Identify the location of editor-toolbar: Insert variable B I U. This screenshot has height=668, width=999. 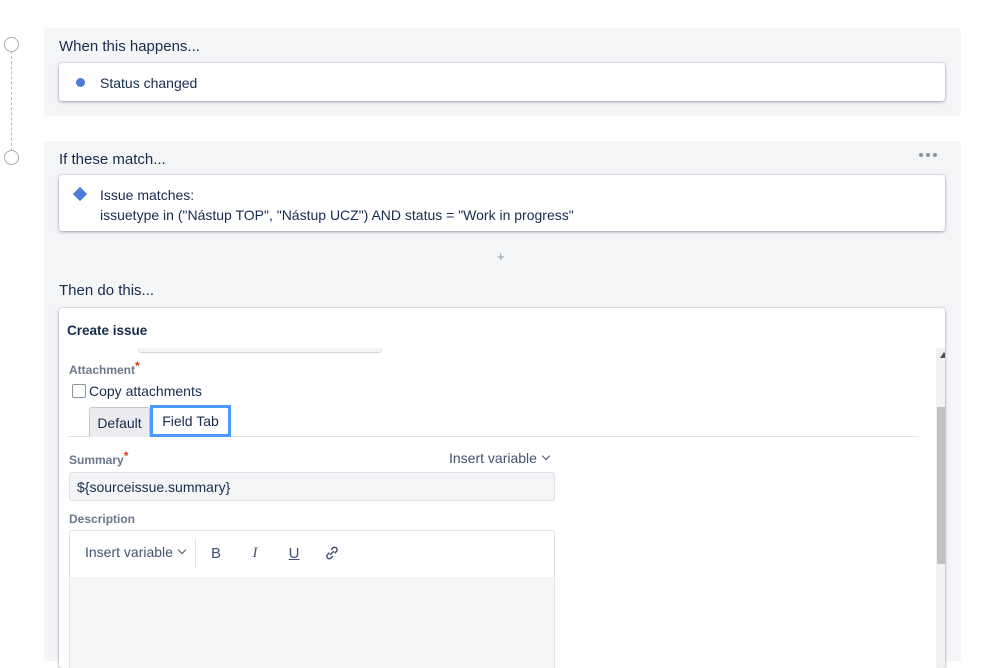
(312, 554).